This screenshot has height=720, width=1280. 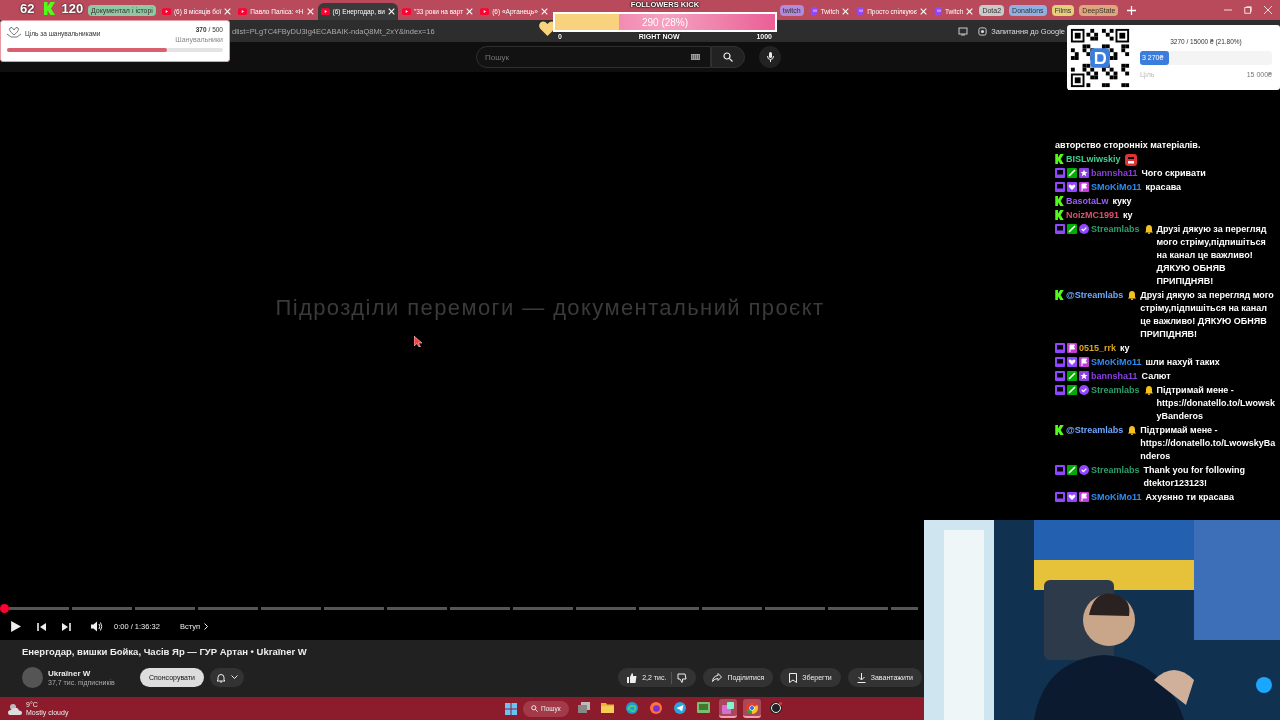 I want to click on viewer-count: 62, so click(x=27, y=8).